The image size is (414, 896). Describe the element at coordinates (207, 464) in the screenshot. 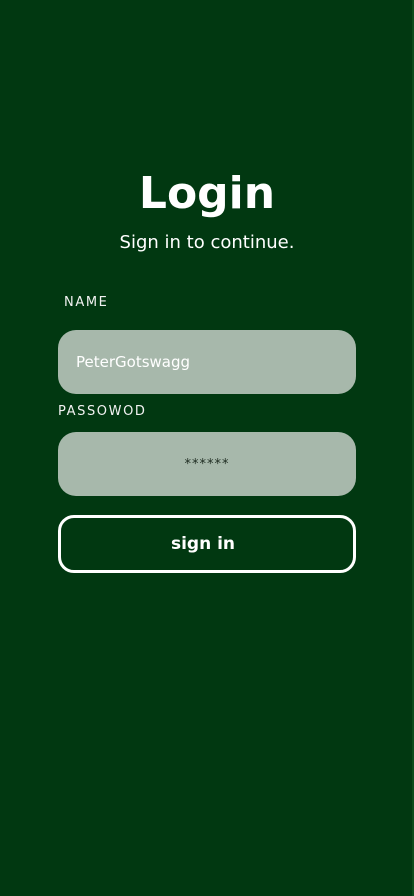

I see `password-field` at that location.